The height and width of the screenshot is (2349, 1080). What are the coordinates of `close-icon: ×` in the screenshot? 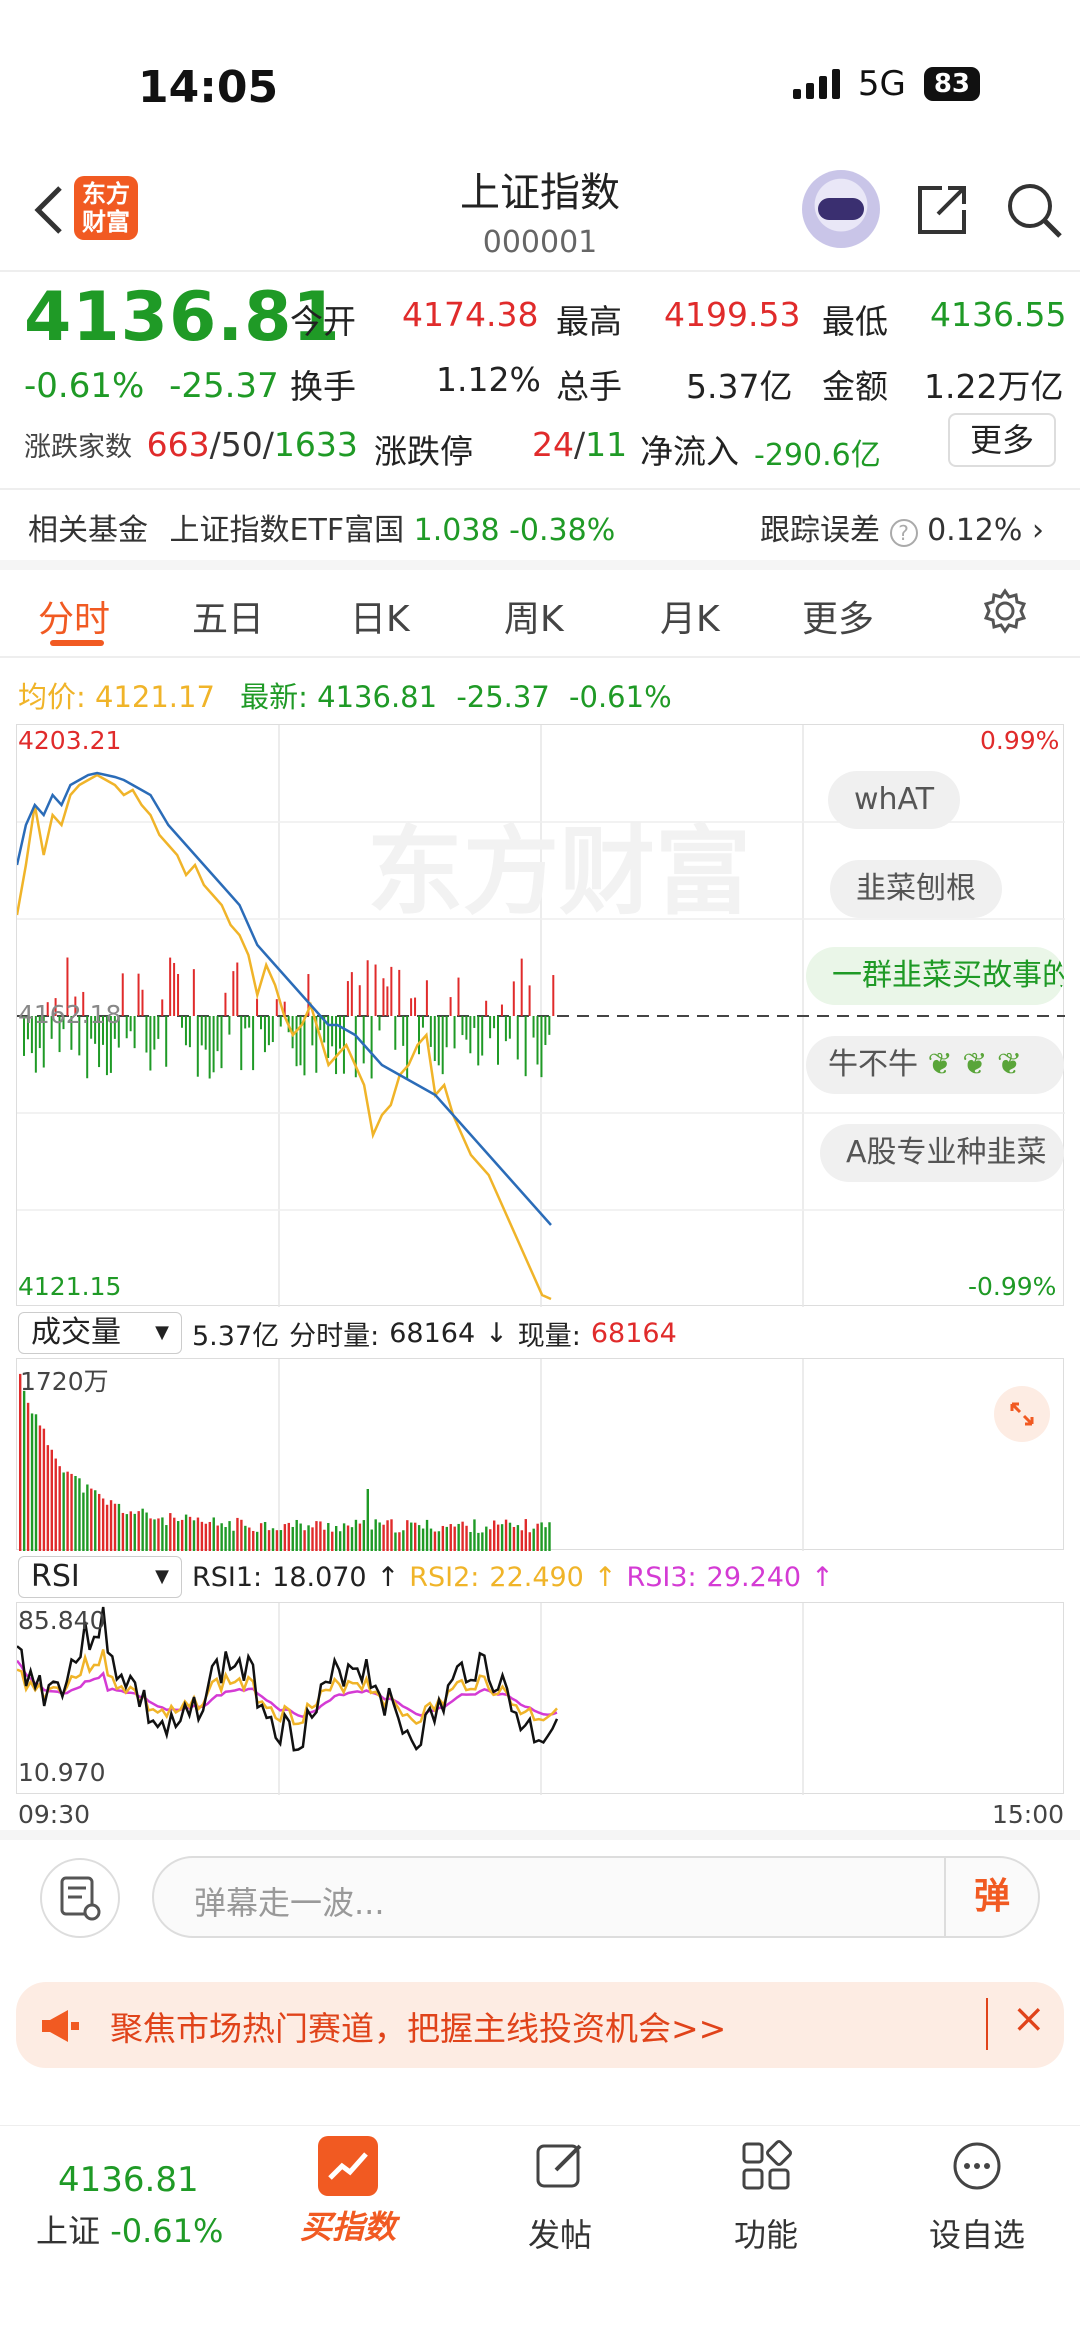 It's located at (1029, 2019).